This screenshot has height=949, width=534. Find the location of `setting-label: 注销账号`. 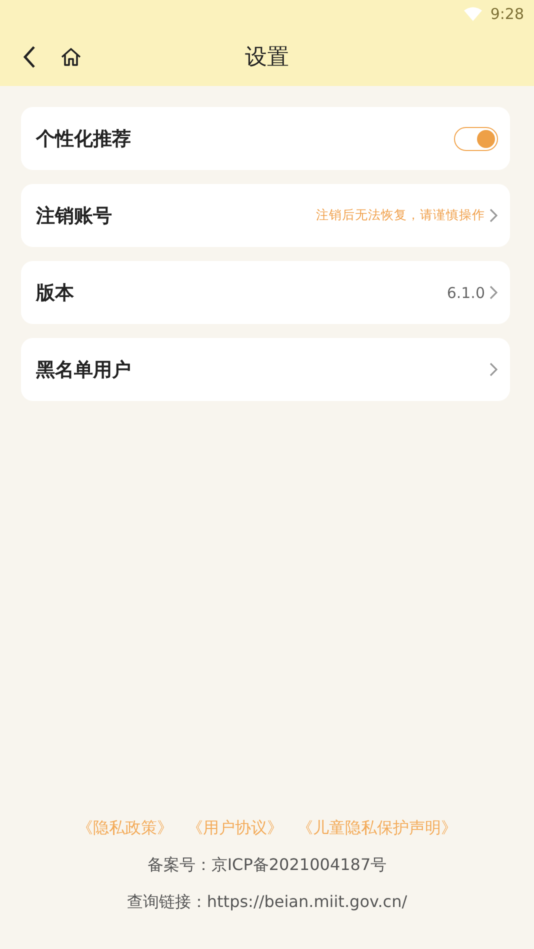

setting-label: 注销账号 is located at coordinates (74, 216).